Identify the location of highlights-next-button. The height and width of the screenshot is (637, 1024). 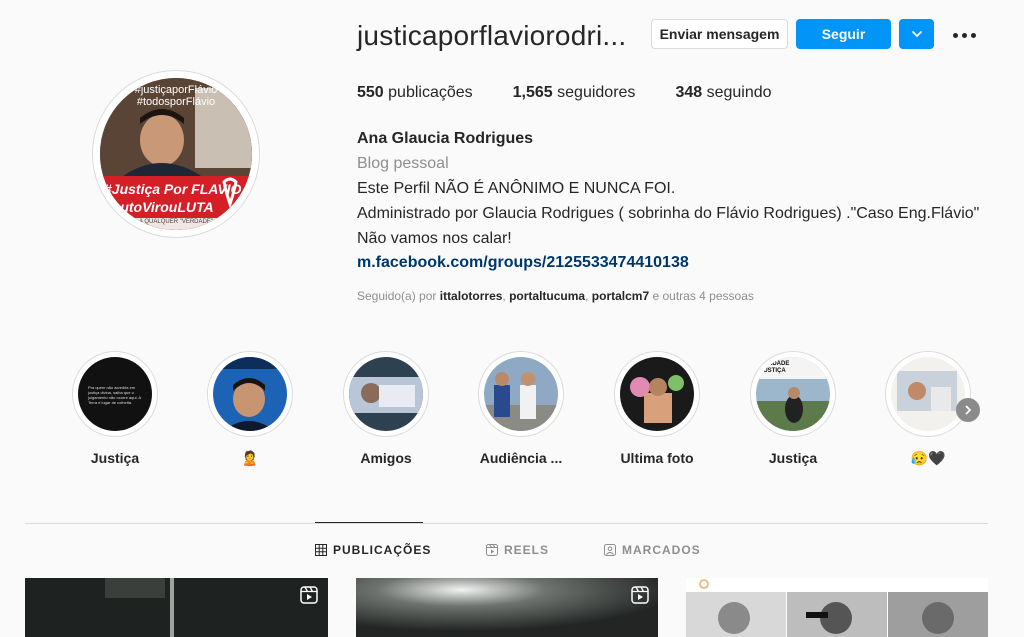
(968, 410).